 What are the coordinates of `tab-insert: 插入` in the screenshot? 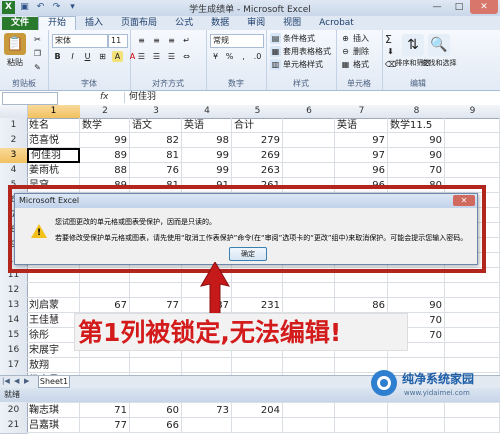 It's located at (94, 23).